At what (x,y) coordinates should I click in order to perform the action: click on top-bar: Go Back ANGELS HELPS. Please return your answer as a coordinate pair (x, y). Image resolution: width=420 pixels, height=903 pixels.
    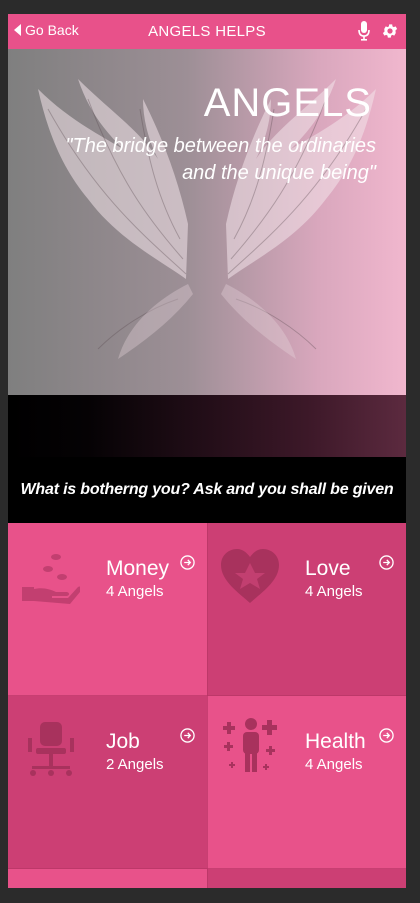
    Looking at the image, I should click on (207, 31).